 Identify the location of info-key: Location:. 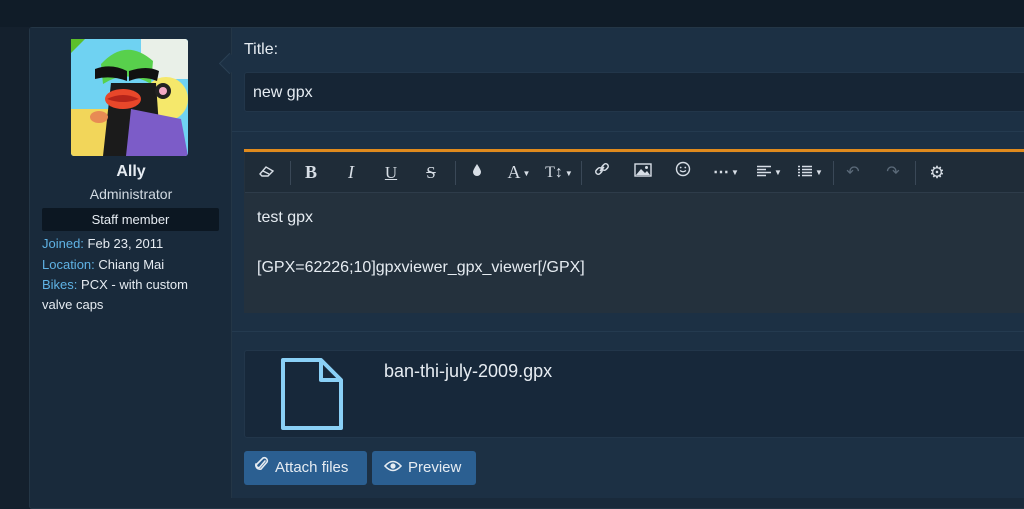
(68, 264).